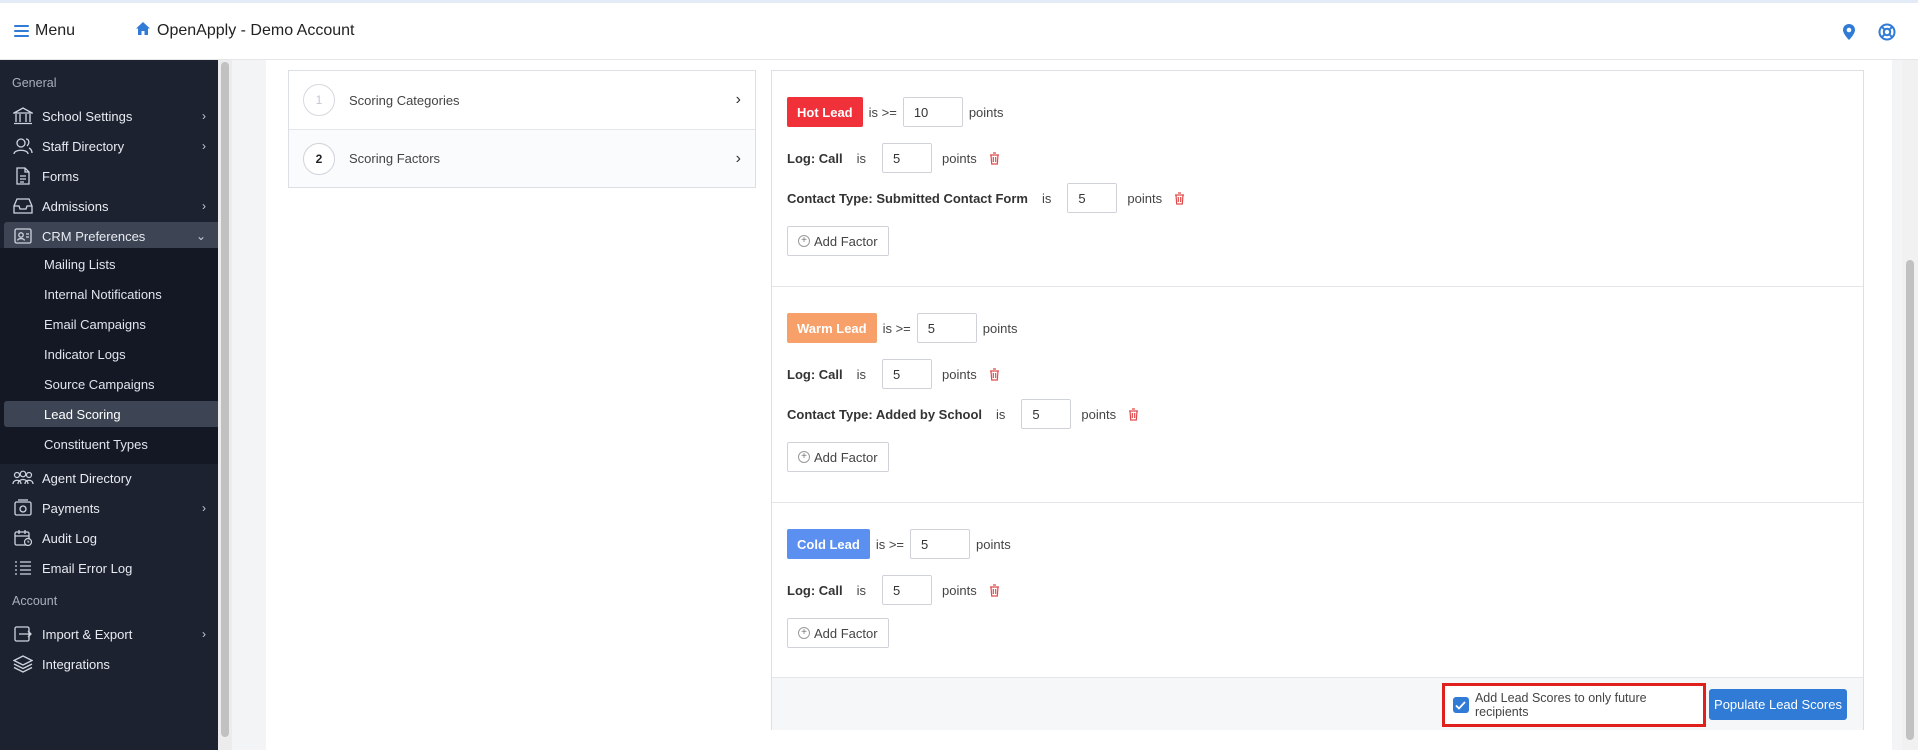 This screenshot has width=1918, height=750. I want to click on layers-icon, so click(23, 664).